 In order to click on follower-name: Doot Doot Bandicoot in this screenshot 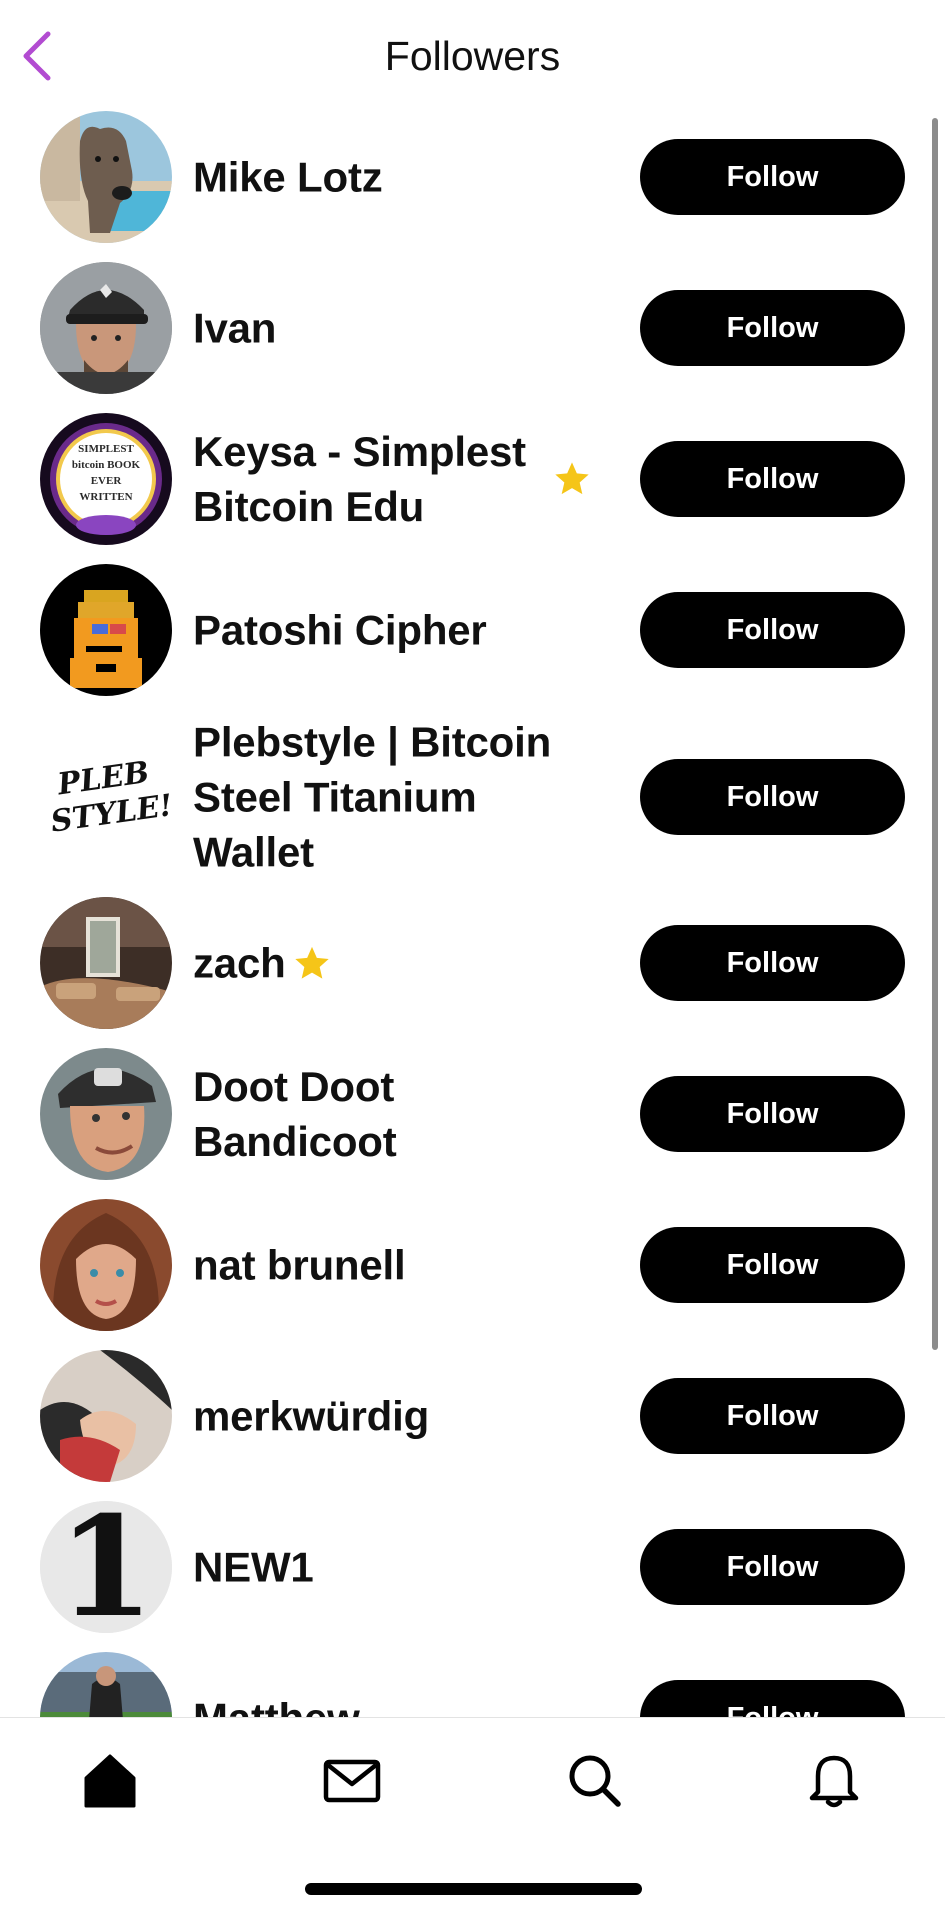, I will do `click(323, 1114)`.